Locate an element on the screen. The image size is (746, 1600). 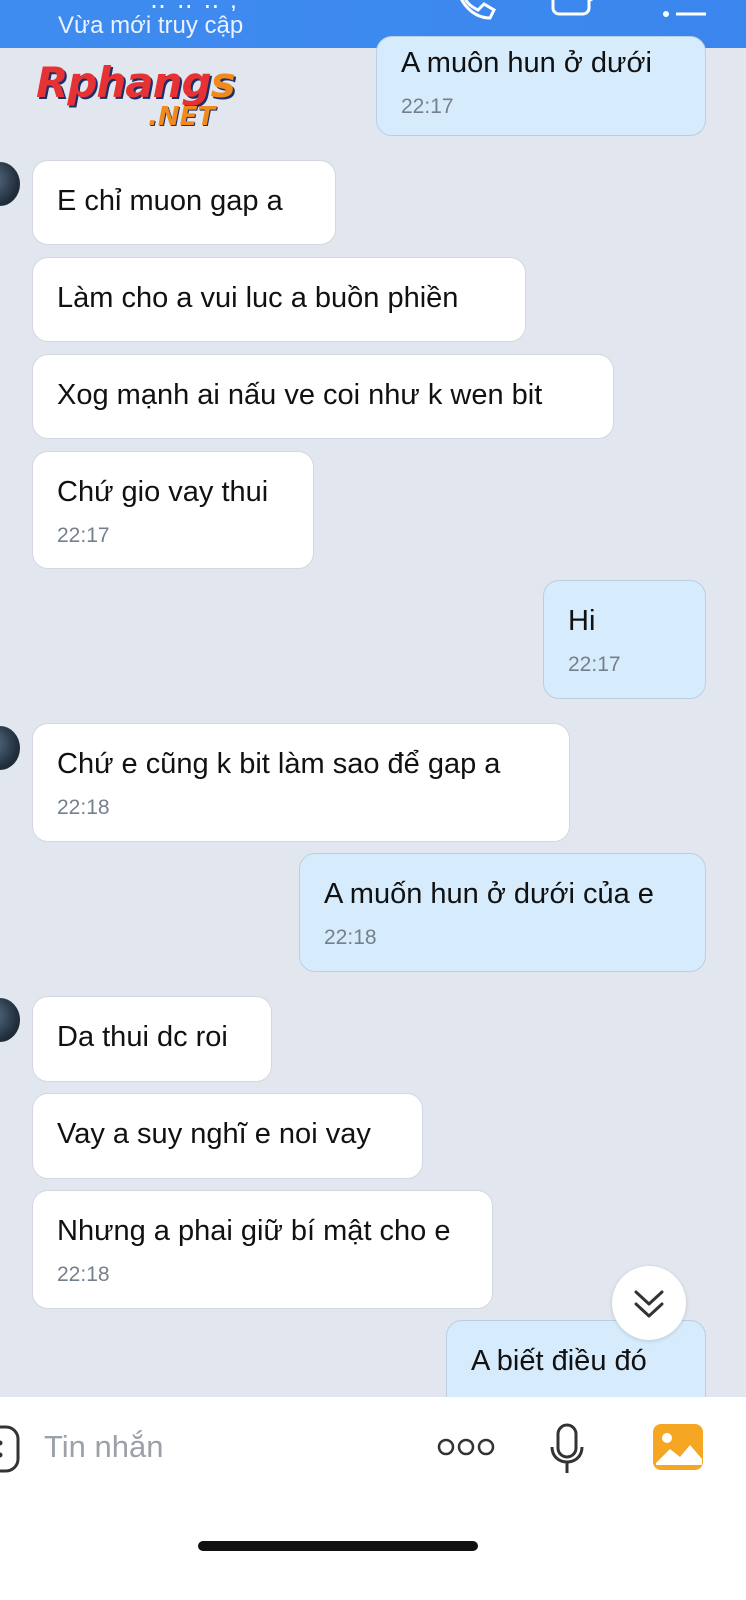
sticker-icon is located at coordinates (11, 1450).